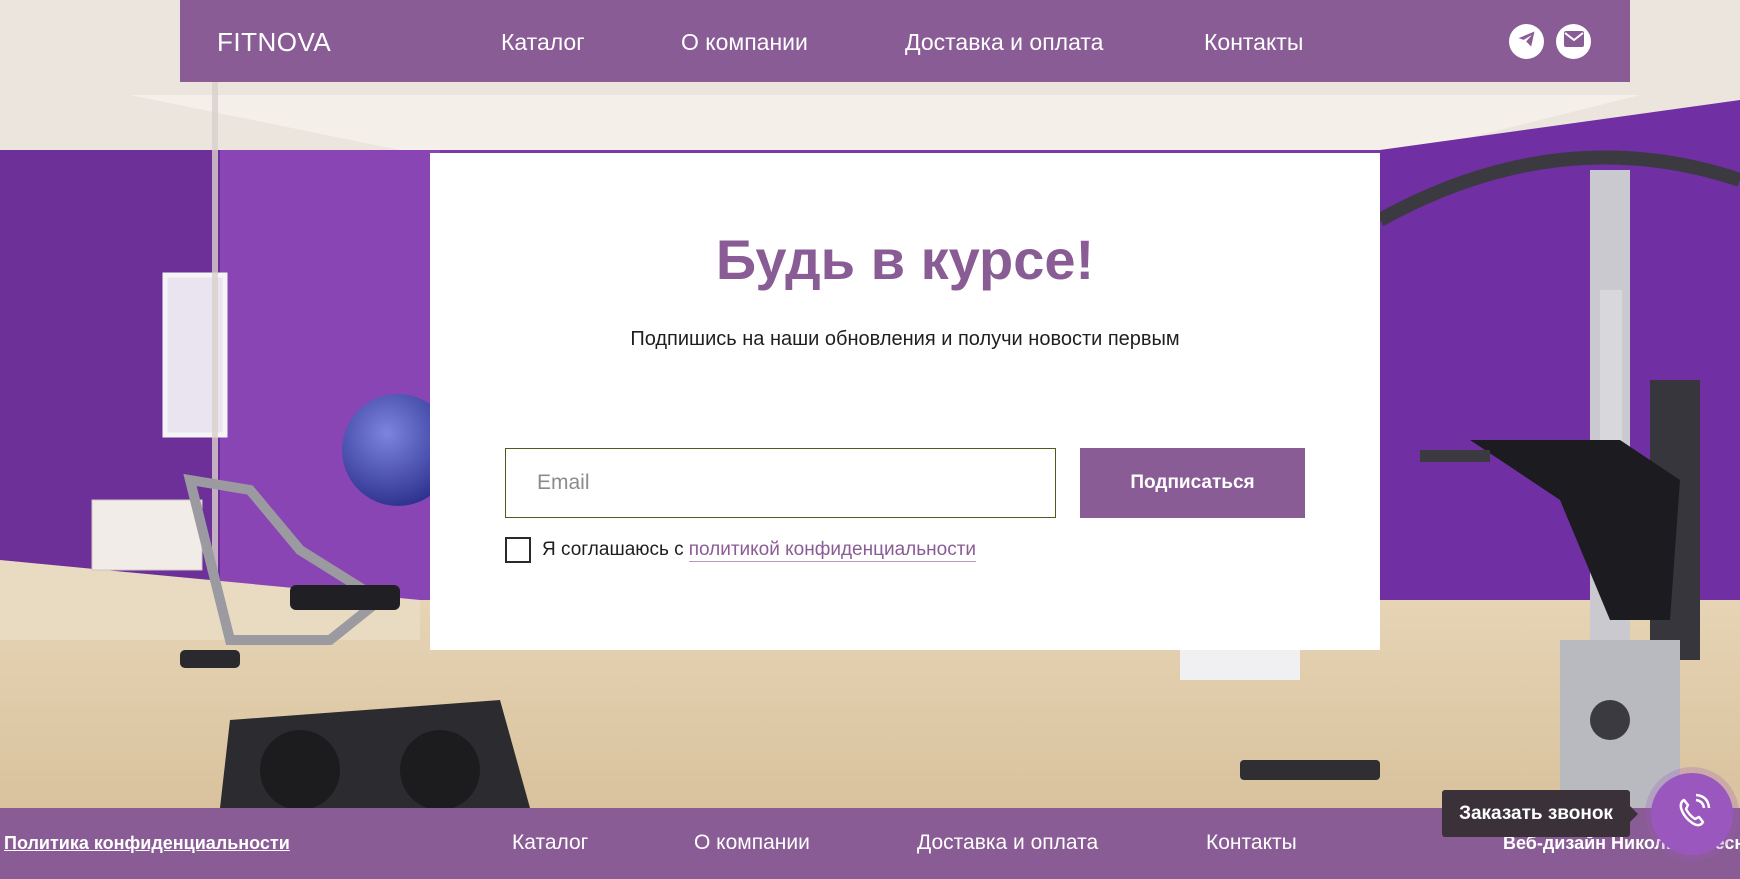  I want to click on email-field, so click(780, 483).